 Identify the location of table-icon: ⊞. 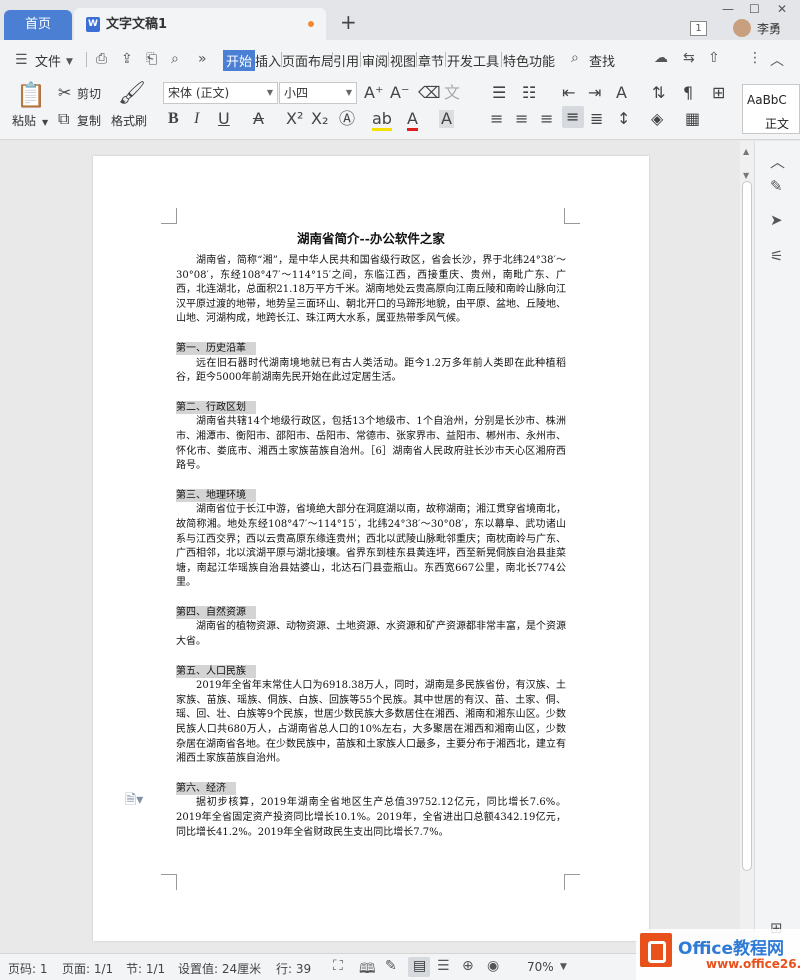
(718, 93).